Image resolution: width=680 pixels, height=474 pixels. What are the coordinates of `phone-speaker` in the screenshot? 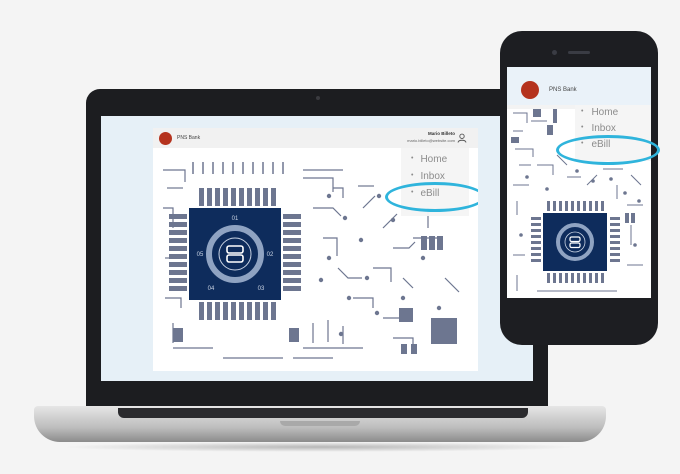 It's located at (579, 52).